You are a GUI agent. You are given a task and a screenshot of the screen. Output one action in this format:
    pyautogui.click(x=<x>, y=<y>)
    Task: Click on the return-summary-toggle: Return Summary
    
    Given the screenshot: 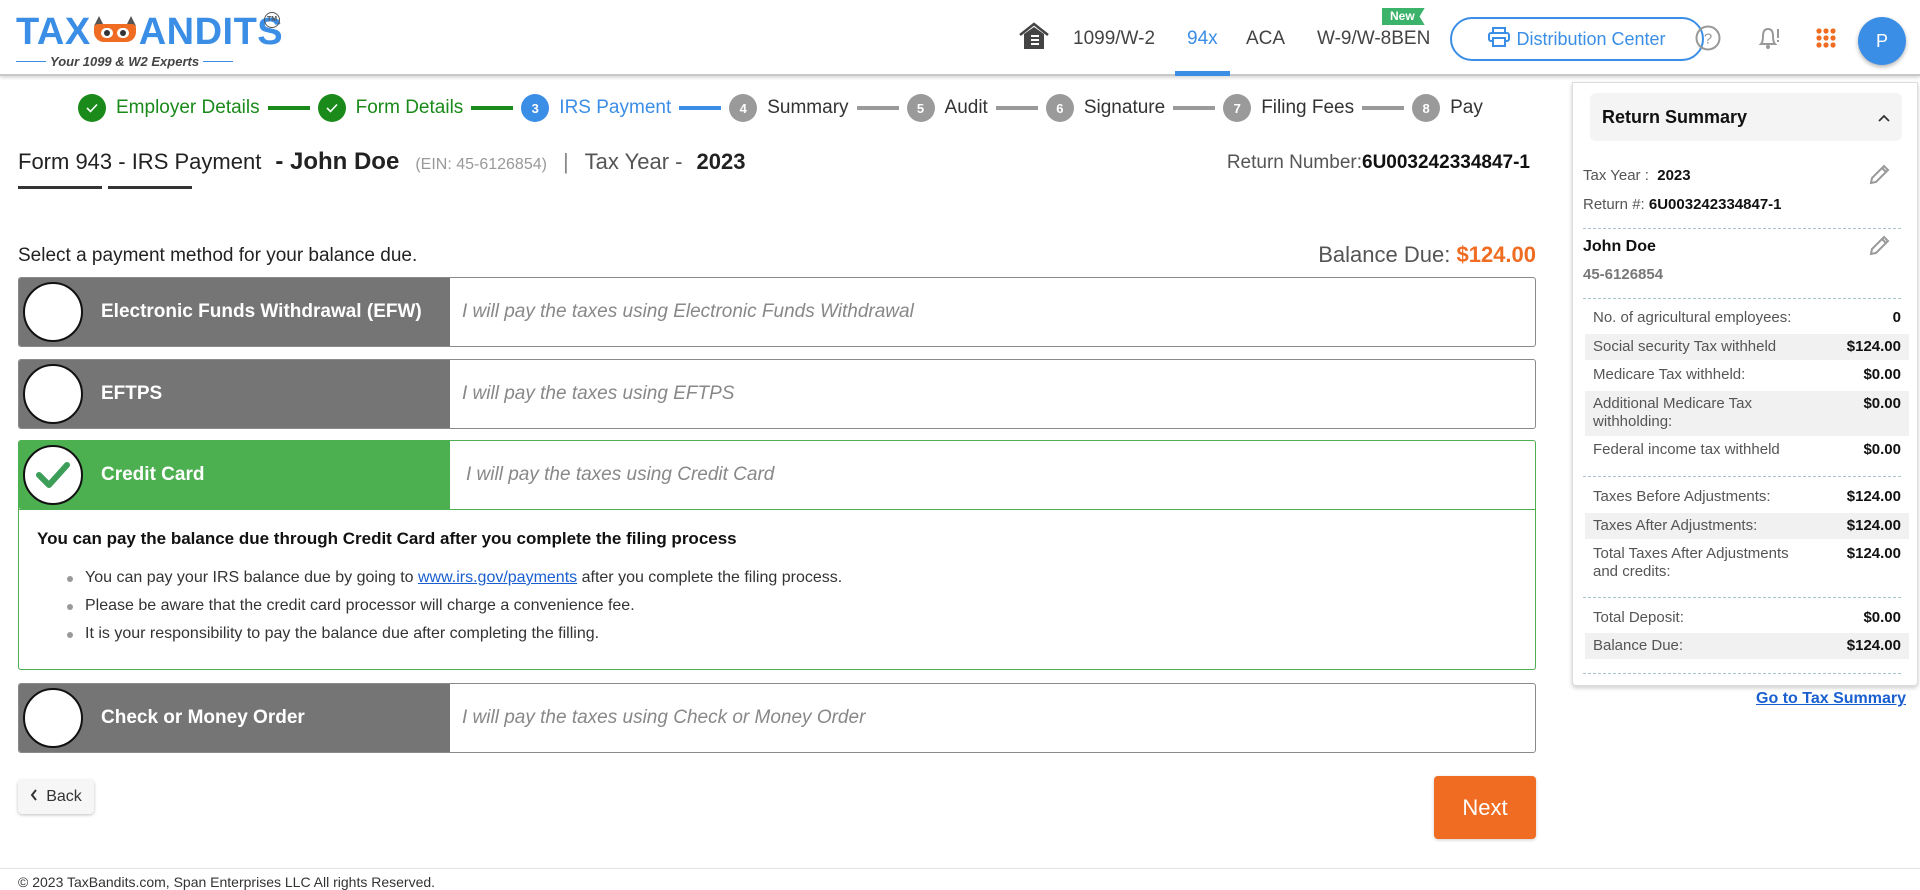 What is the action you would take?
    pyautogui.click(x=1746, y=117)
    